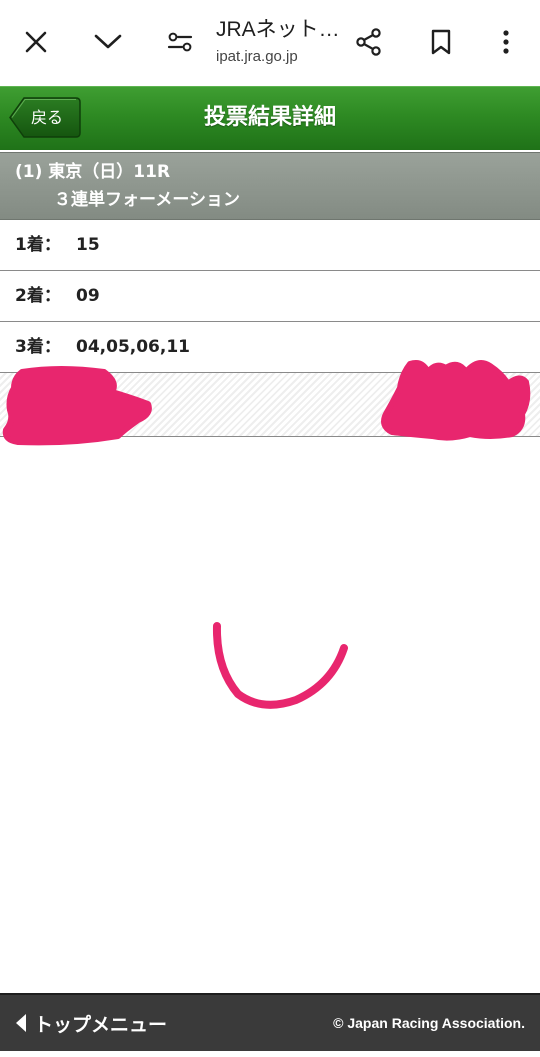 Image resolution: width=540 pixels, height=1057 pixels. What do you see at coordinates (21, 1023) in the screenshot?
I see `triangle-left-icon` at bounding box center [21, 1023].